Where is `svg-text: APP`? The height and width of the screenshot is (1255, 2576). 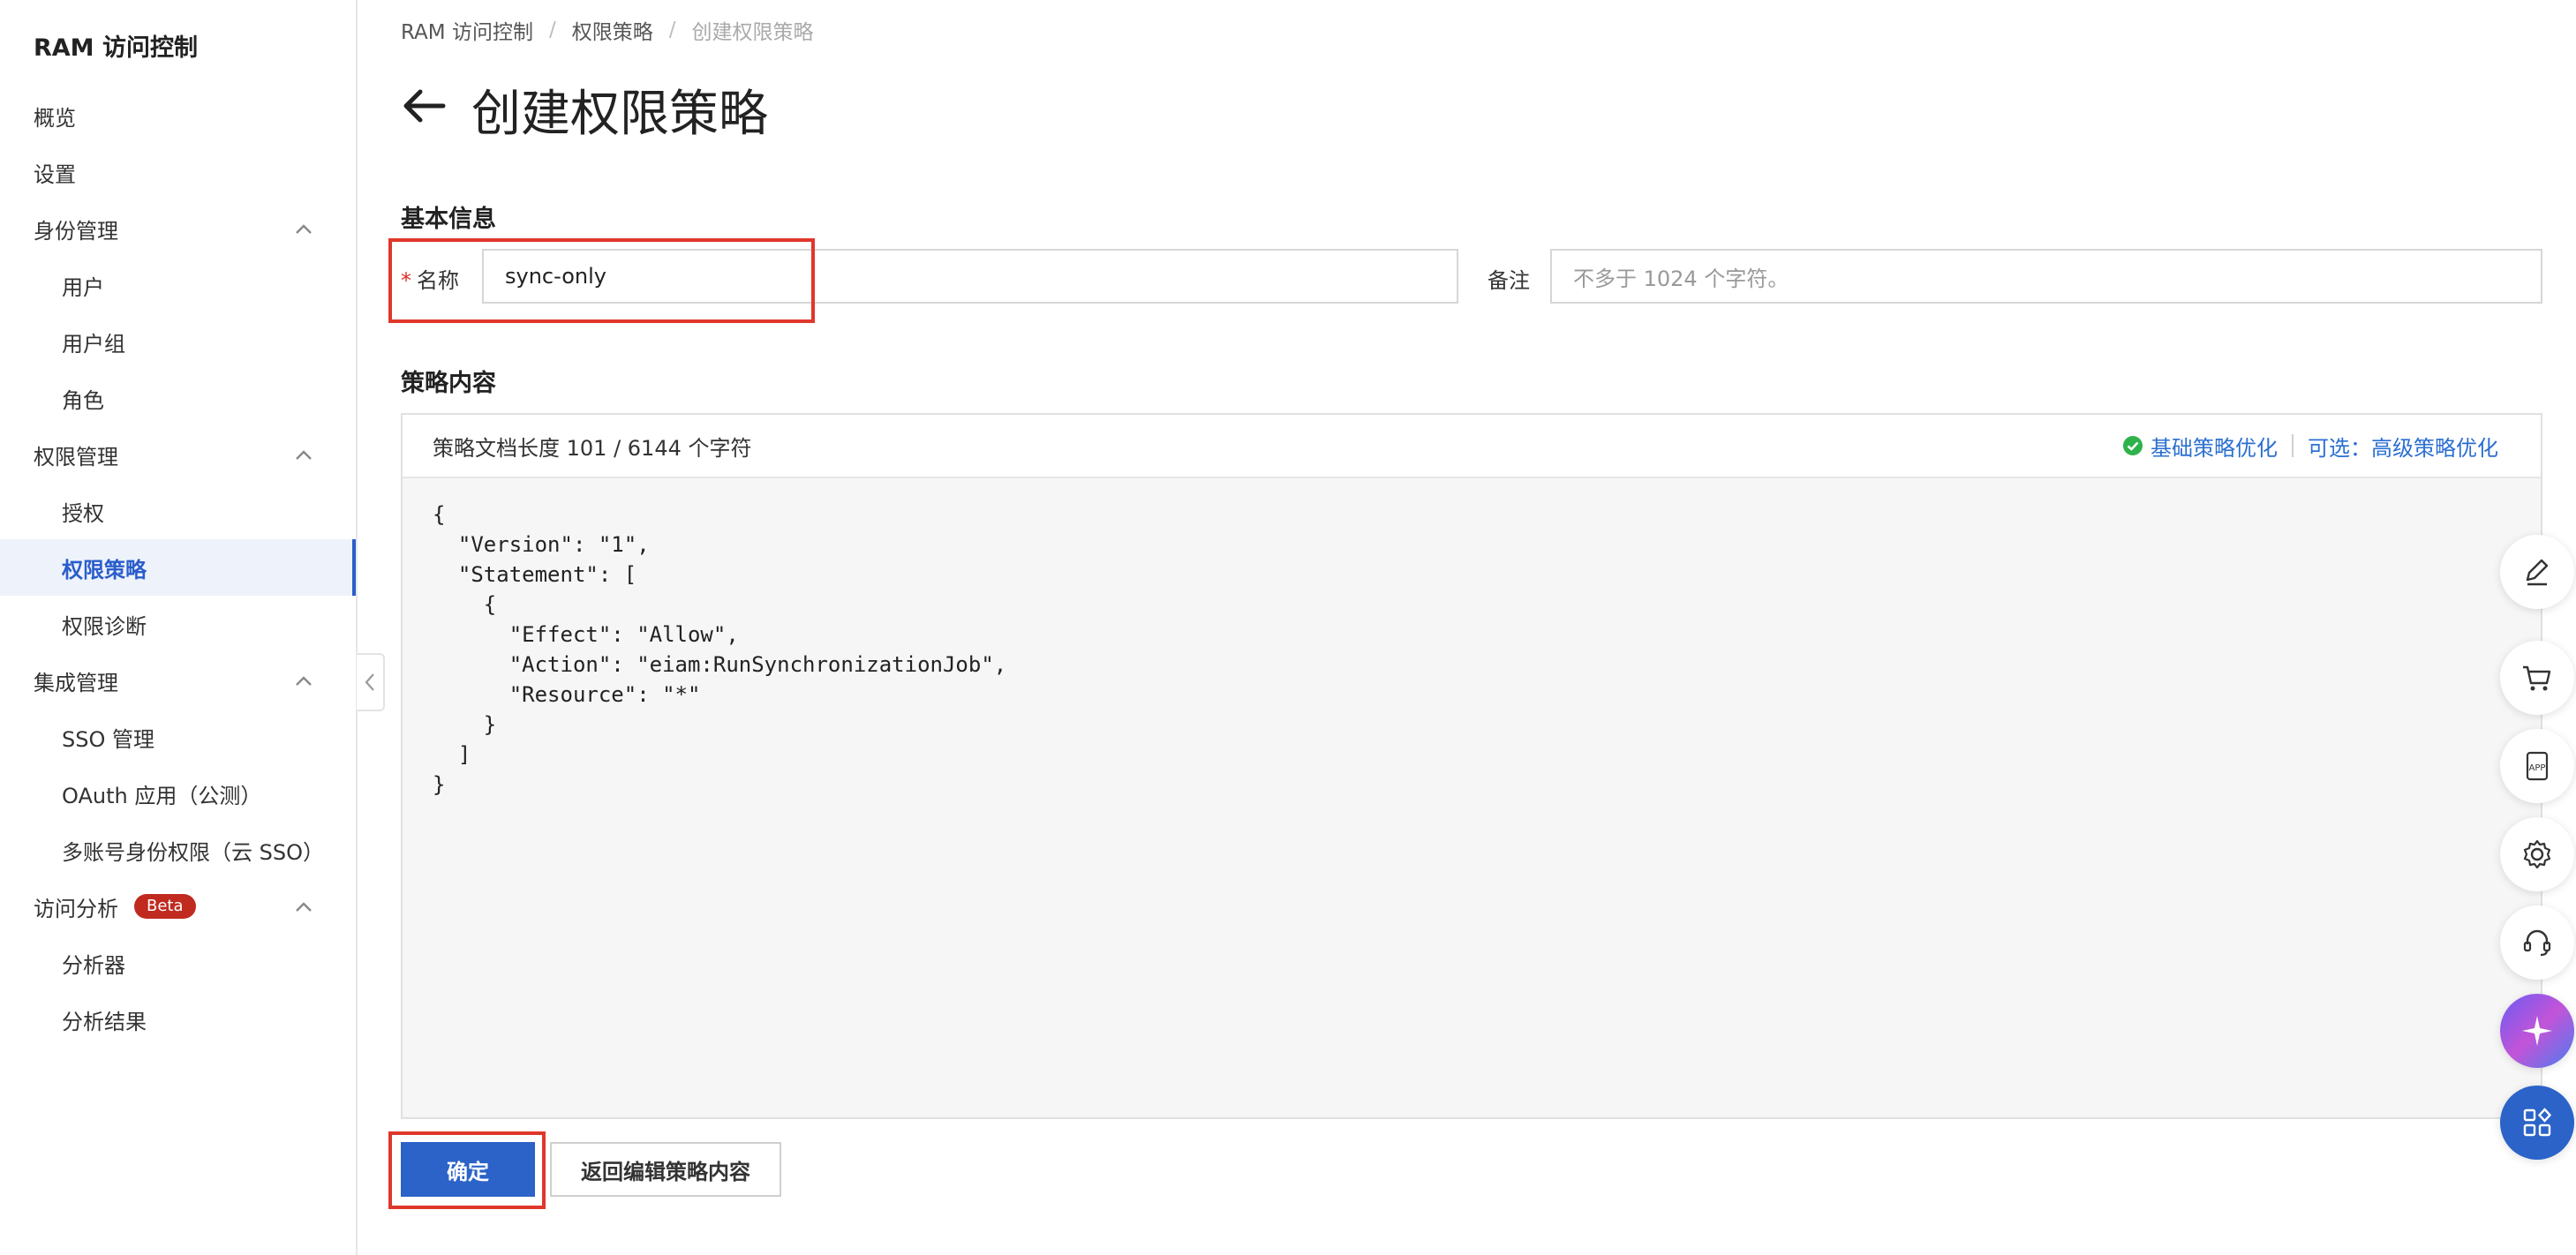
svg-text: APP is located at coordinates (2538, 768).